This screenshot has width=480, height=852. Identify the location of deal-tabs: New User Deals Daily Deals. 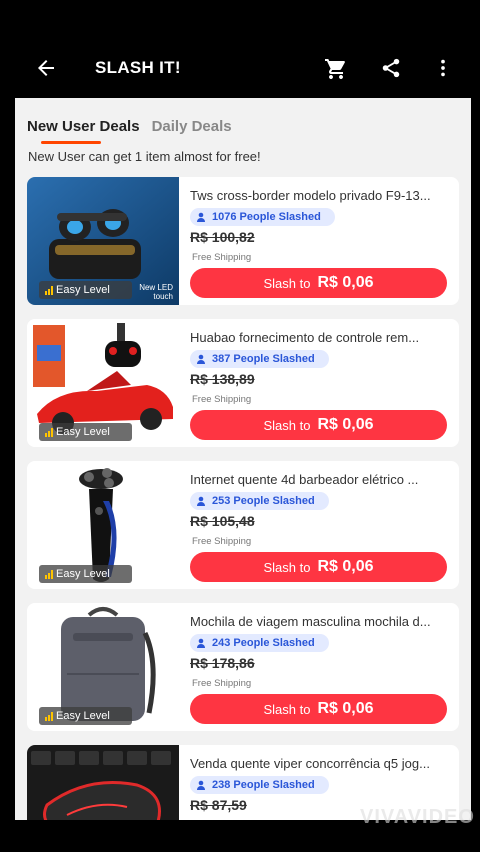
(129, 126).